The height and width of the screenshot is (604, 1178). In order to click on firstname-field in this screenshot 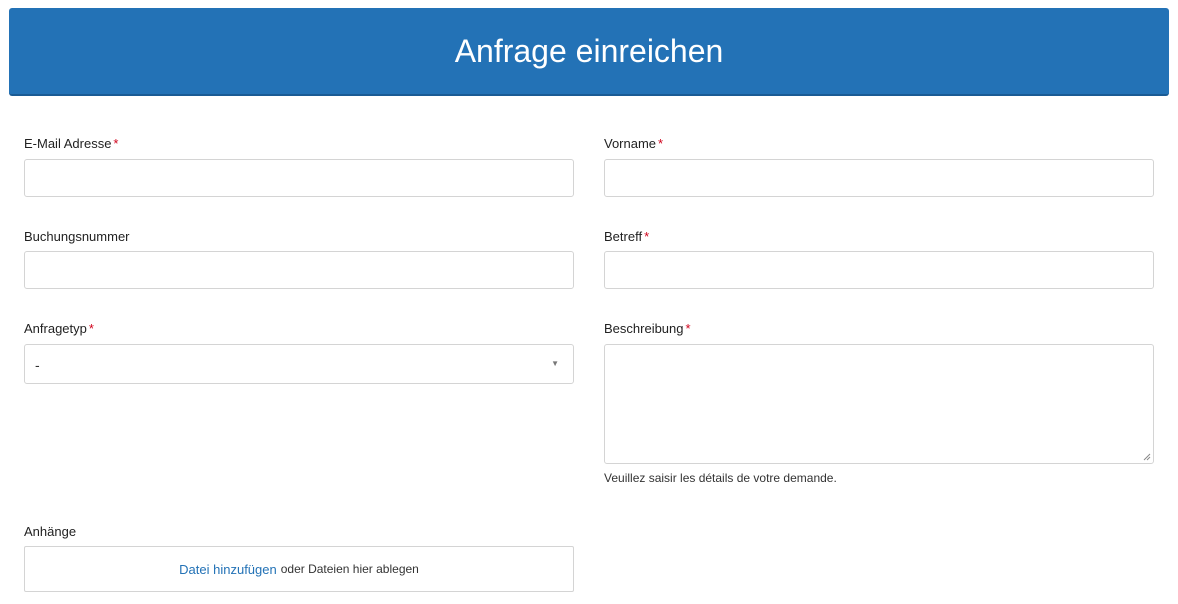, I will do `click(879, 178)`.